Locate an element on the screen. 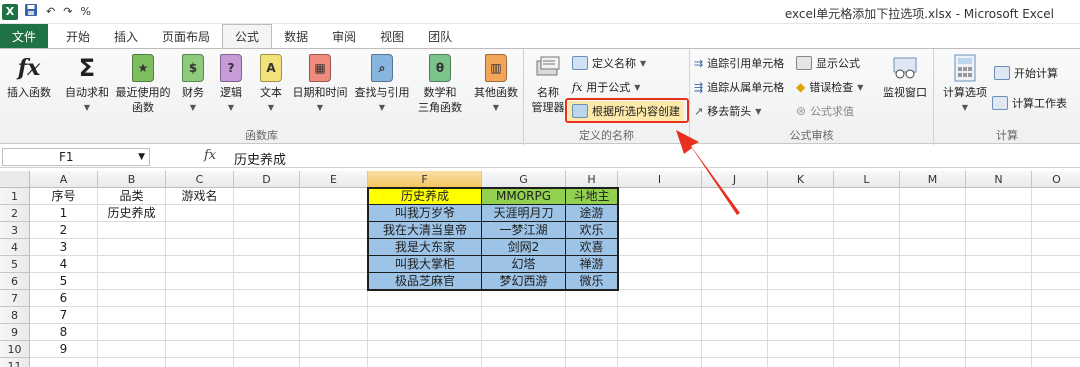 The height and width of the screenshot is (367, 1080). annotation-arrow-icon is located at coordinates (708, 172).